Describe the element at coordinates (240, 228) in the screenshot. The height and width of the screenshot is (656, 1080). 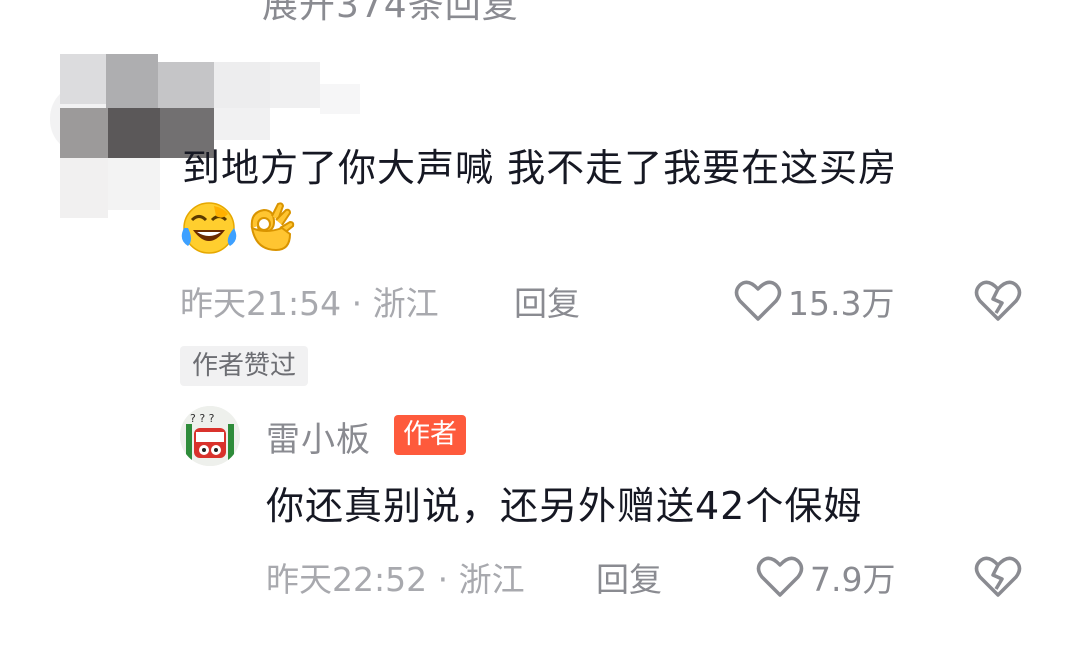
I see `comment-emojis` at that location.